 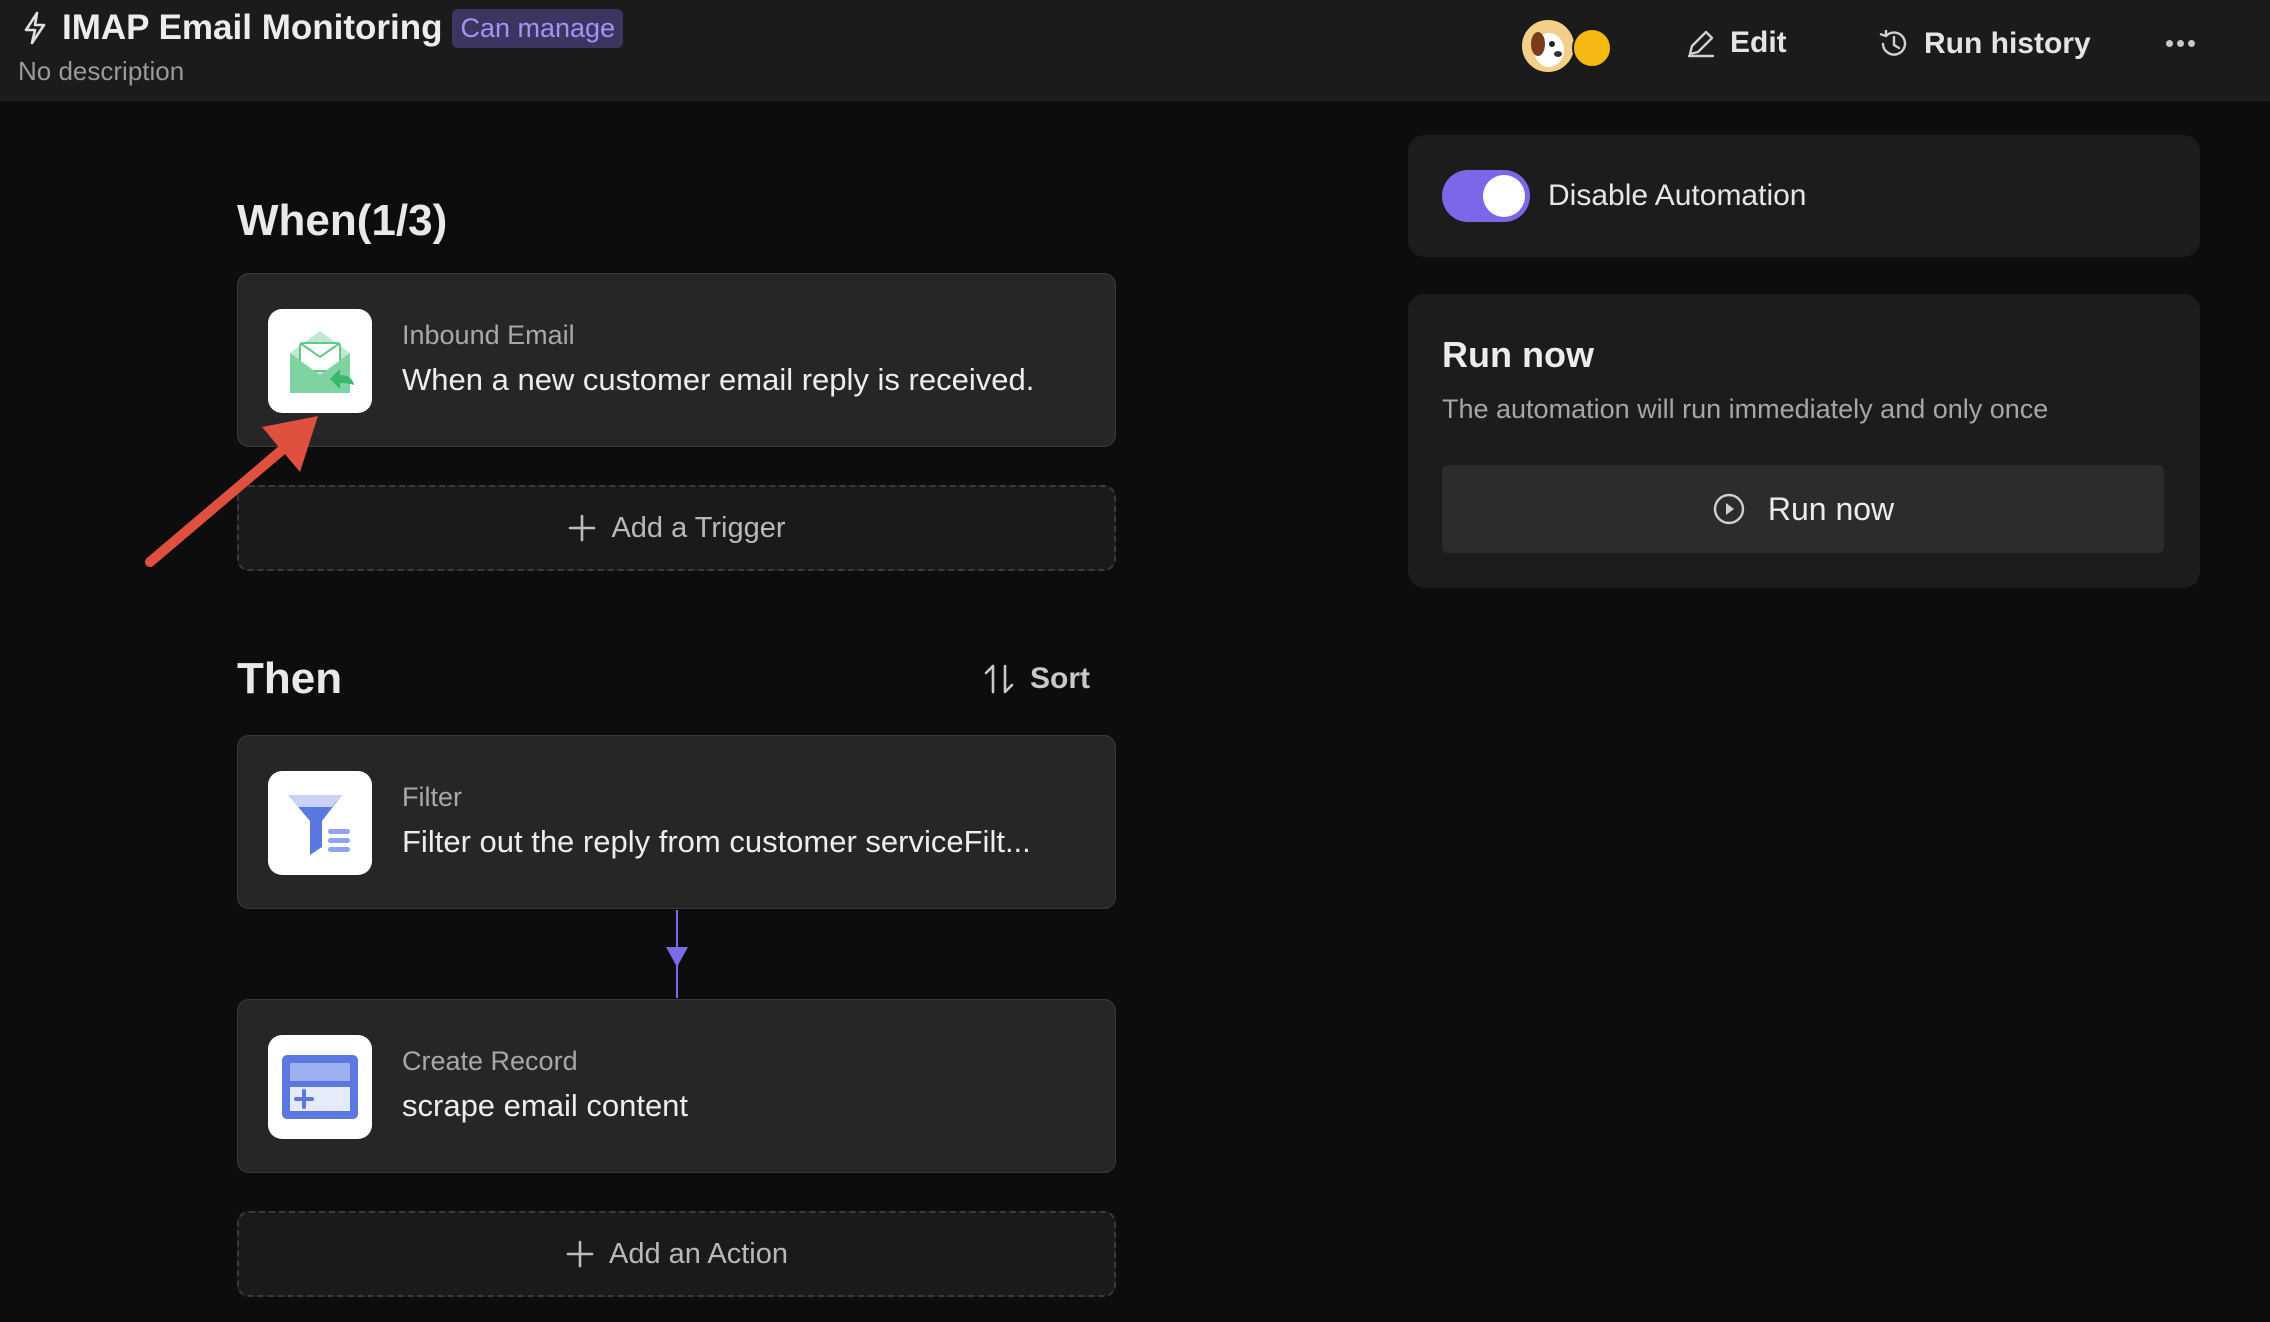 I want to click on run-history-label: Run history, so click(x=2007, y=43).